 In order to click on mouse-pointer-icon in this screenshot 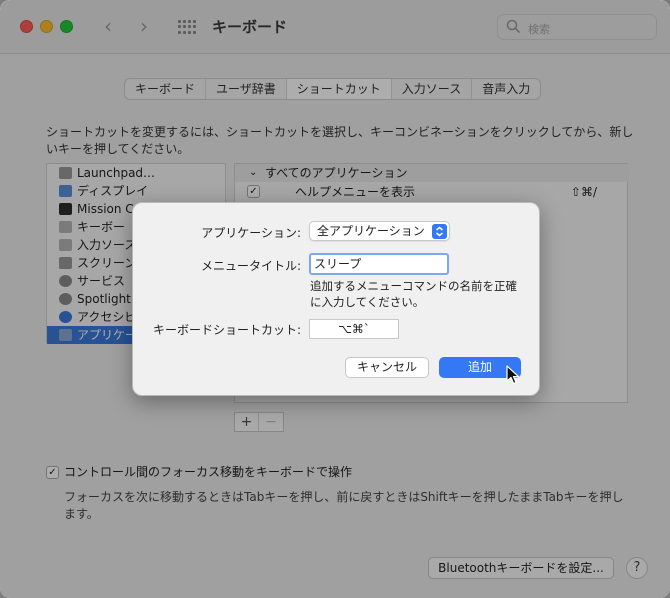, I will do `click(513, 375)`.